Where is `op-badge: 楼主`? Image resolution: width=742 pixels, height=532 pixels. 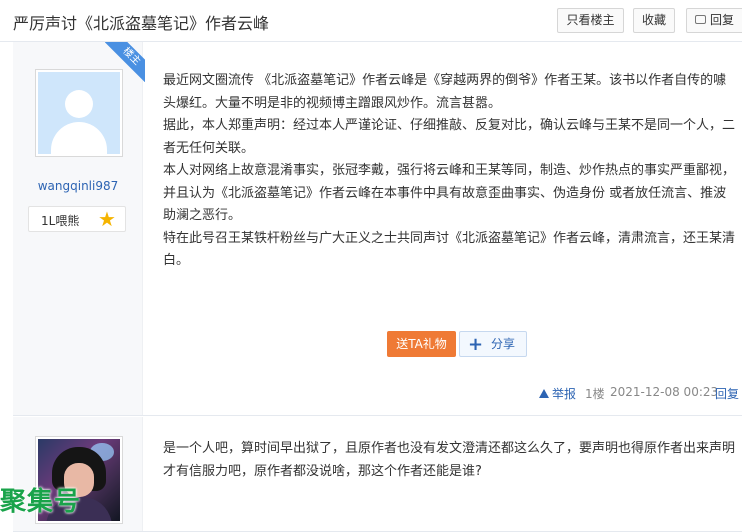 op-badge: 楼主 is located at coordinates (125, 62).